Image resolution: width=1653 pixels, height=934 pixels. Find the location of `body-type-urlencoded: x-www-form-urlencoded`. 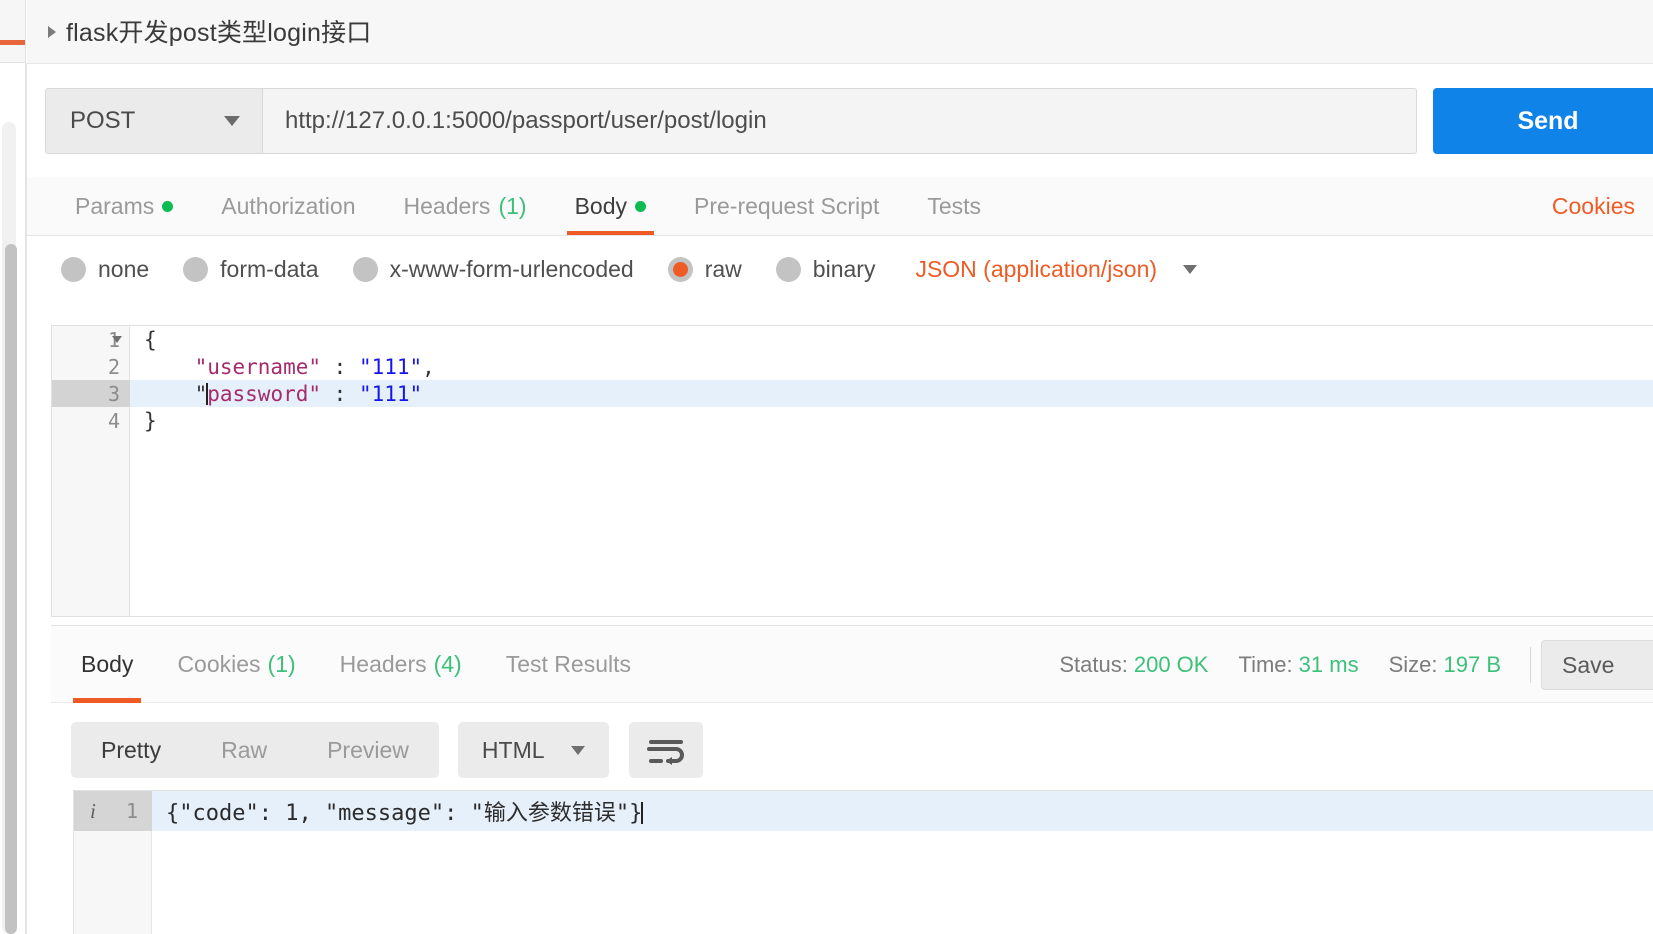

body-type-urlencoded: x-www-form-urlencoded is located at coordinates (493, 269).